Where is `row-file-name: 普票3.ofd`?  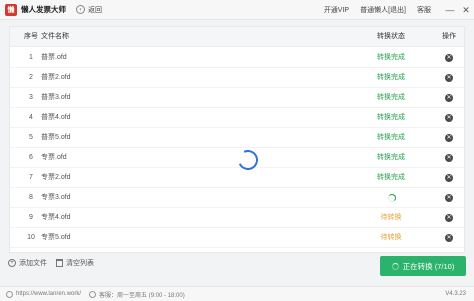
row-file-name: 普票3.ofd is located at coordinates (56, 97).